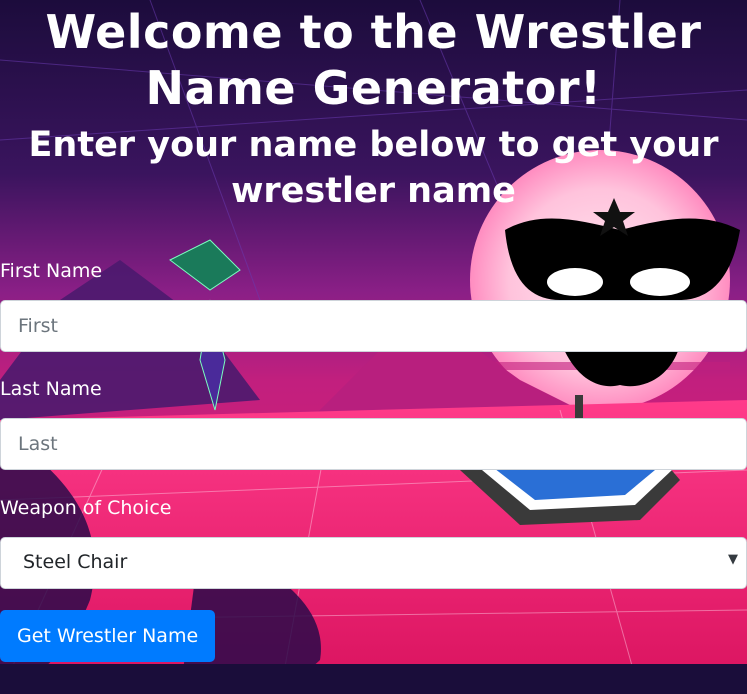  I want to click on weapon-group: Weapon of Choice Steel Chair ▼, so click(373, 542).